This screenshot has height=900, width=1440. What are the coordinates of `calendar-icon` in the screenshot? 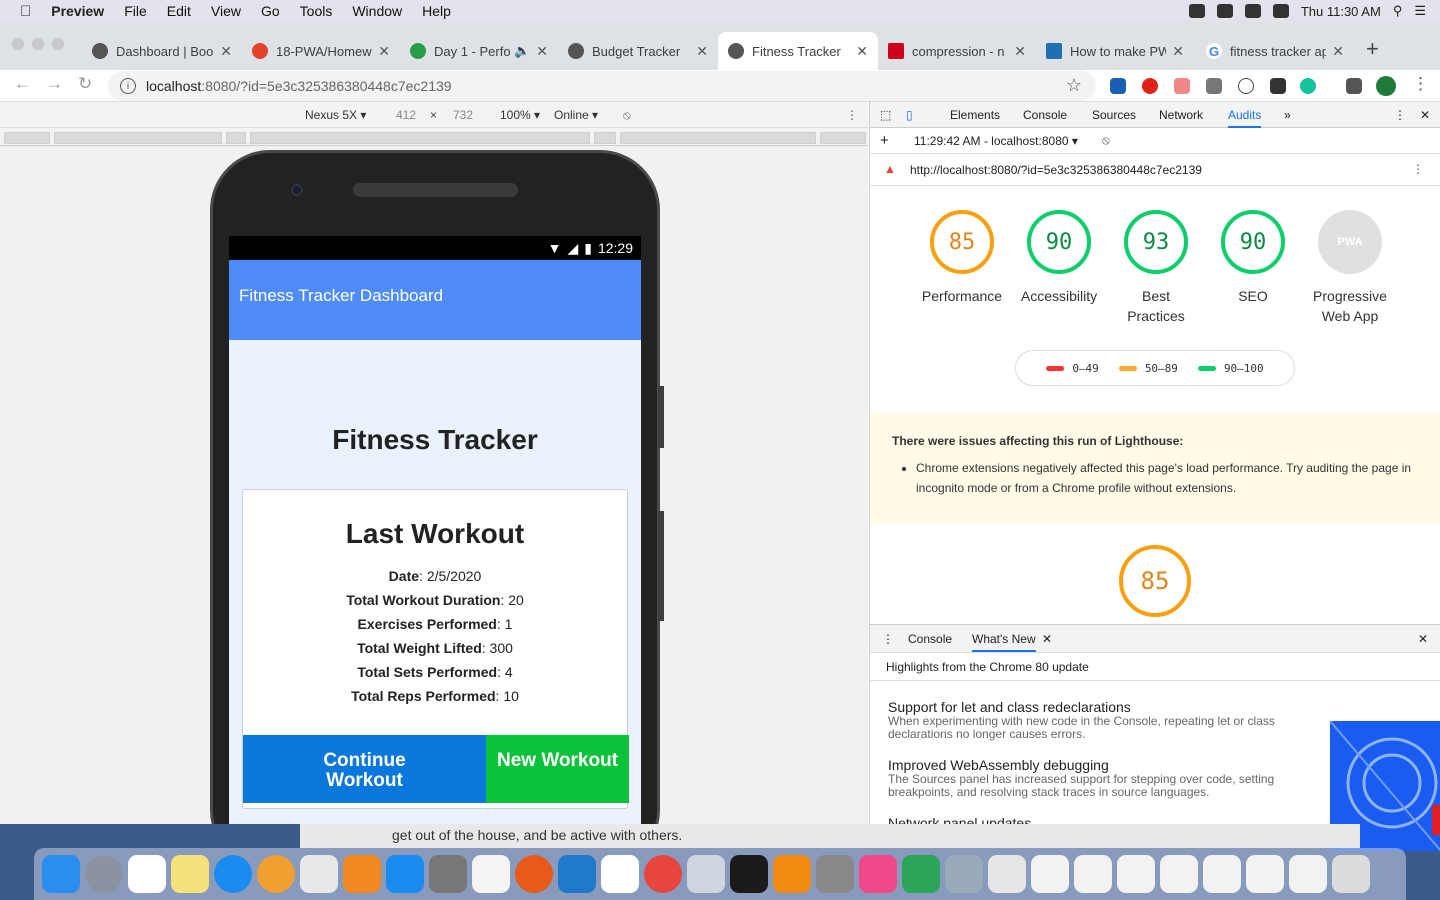 It's located at (147, 874).